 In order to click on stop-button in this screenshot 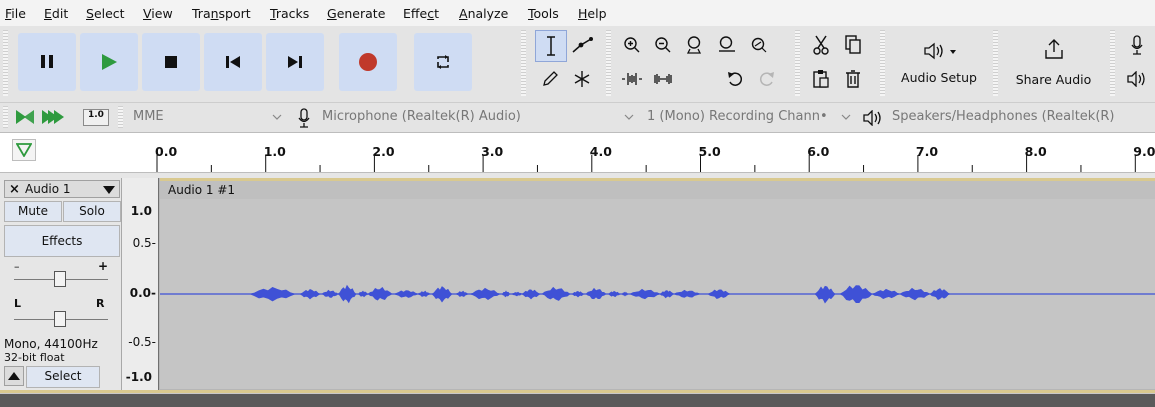, I will do `click(171, 62)`.